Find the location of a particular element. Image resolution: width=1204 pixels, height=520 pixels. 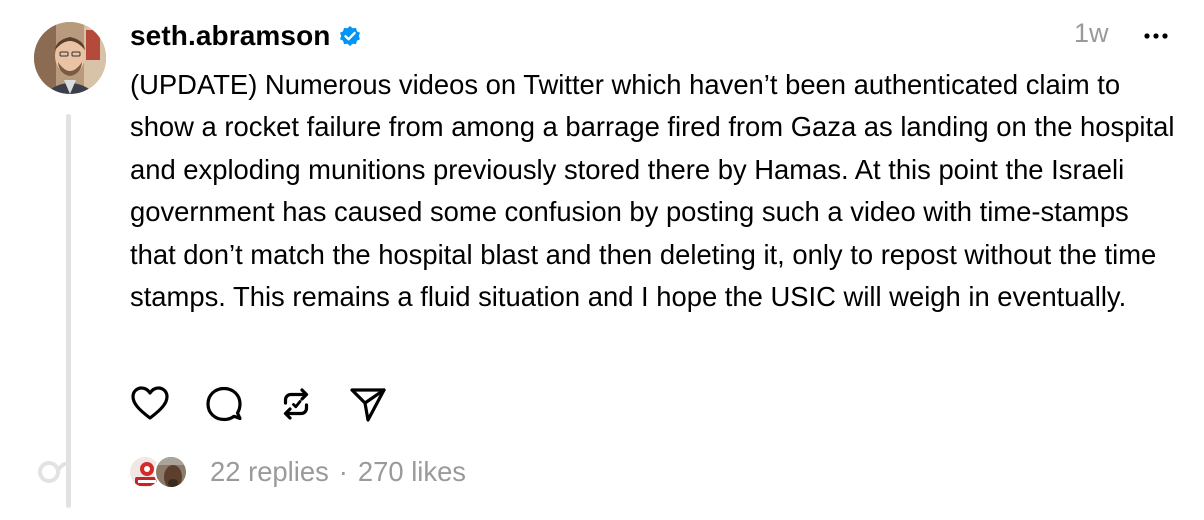

send-icon is located at coordinates (368, 405).